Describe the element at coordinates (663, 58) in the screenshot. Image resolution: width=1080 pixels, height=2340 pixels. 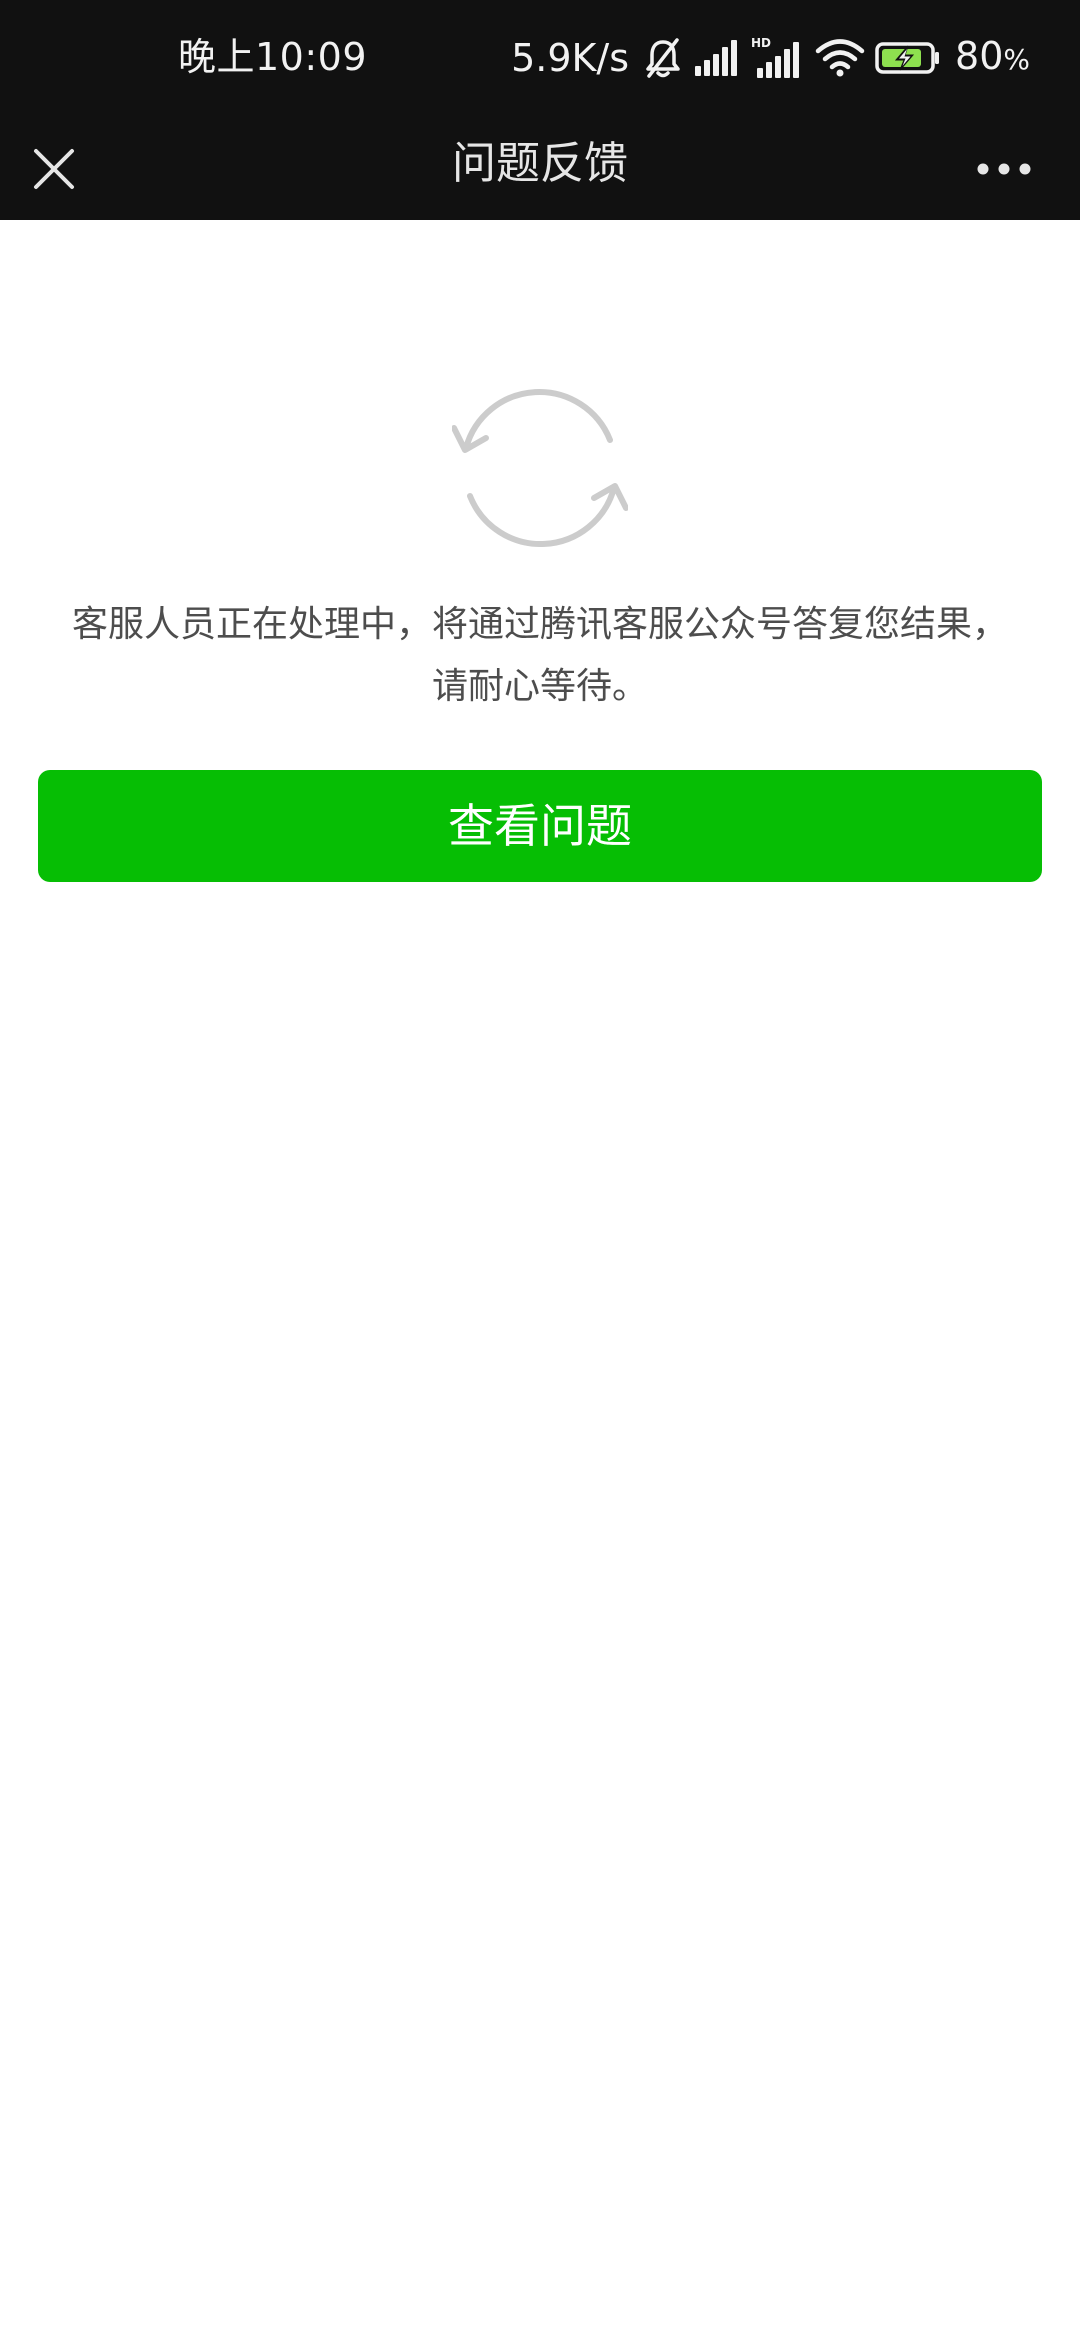
I see `muted-bell-icon` at that location.